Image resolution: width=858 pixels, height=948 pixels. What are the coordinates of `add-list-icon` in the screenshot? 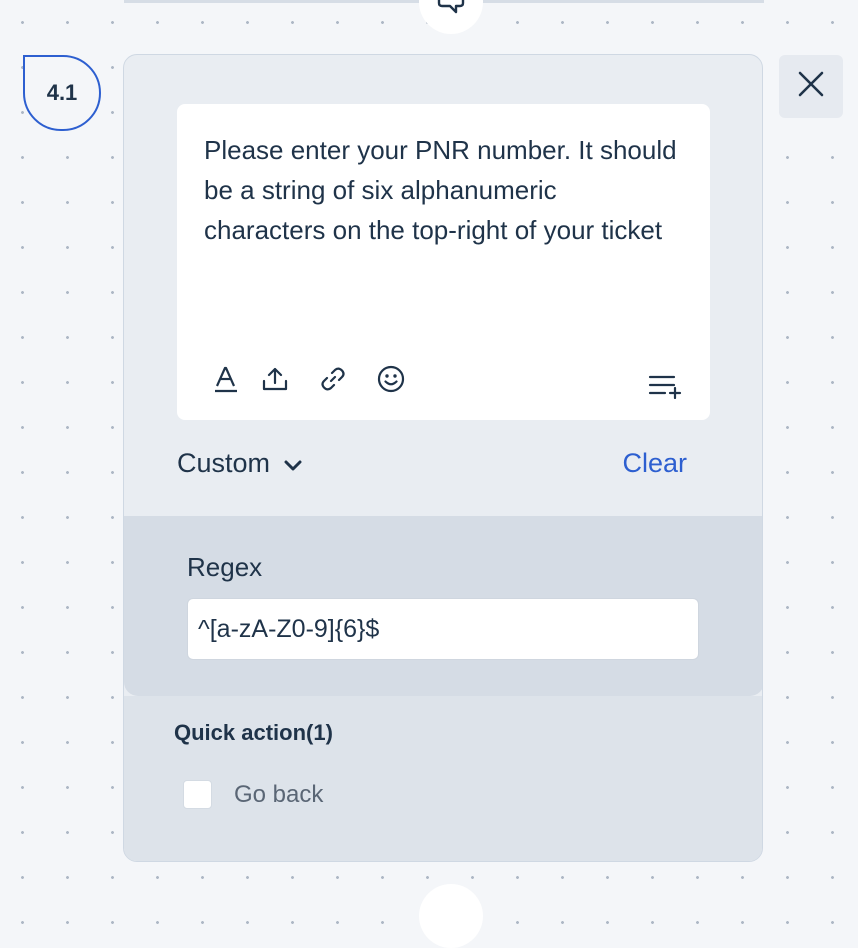 It's located at (665, 388).